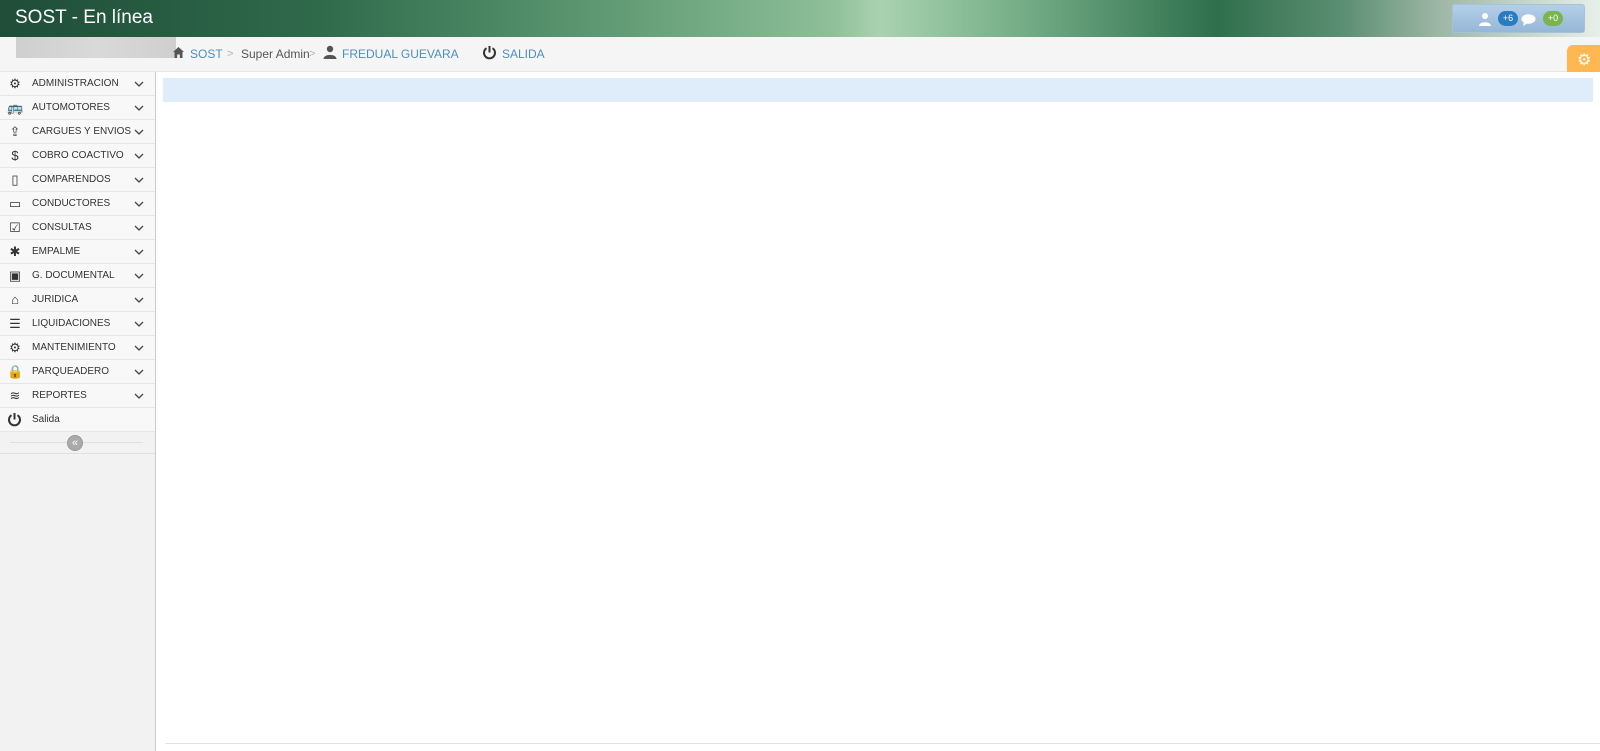  Describe the element at coordinates (15, 179) in the screenshot. I see `tablet-icon: ▯` at that location.